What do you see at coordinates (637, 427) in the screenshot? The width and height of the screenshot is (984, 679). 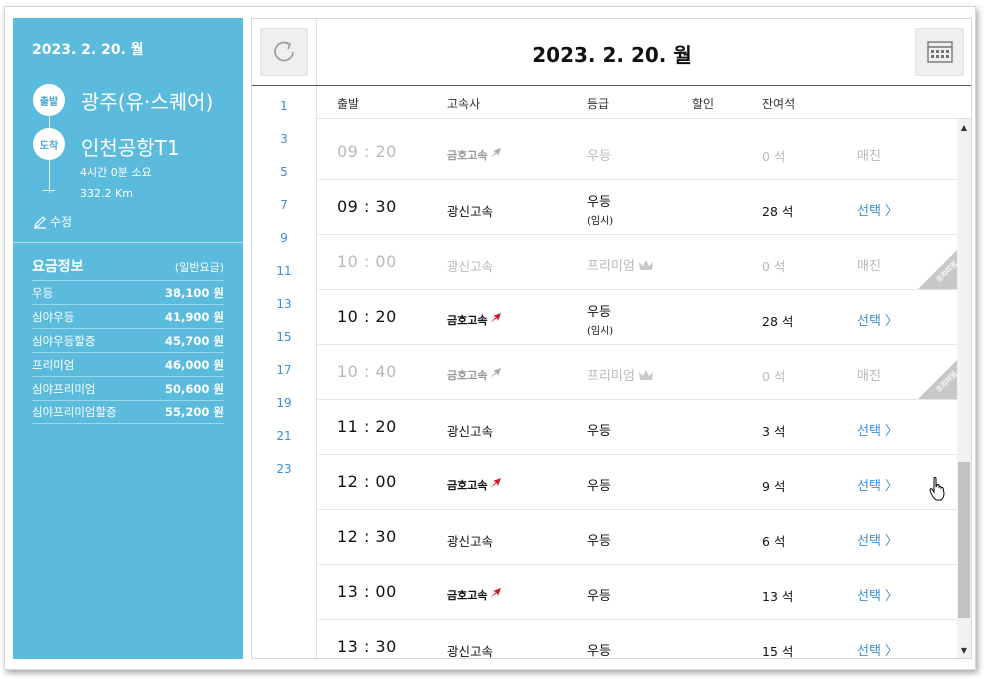 I see `table-row: 11 : 20 광신고속 우등 3 석 선택 〉` at bounding box center [637, 427].